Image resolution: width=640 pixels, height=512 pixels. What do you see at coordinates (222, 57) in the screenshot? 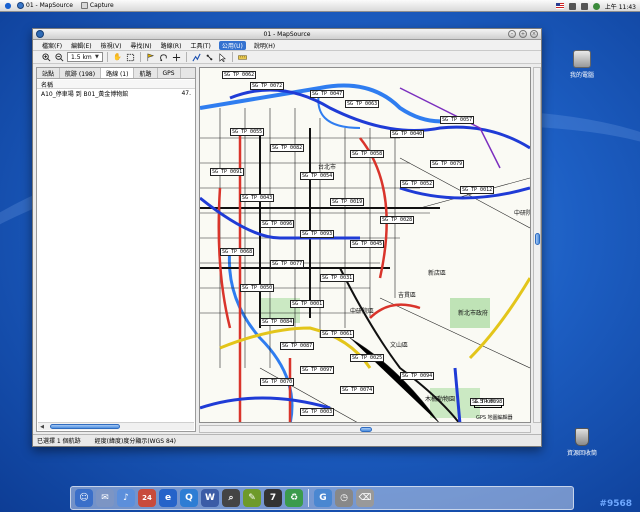
I see `pointer-icon` at bounding box center [222, 57].